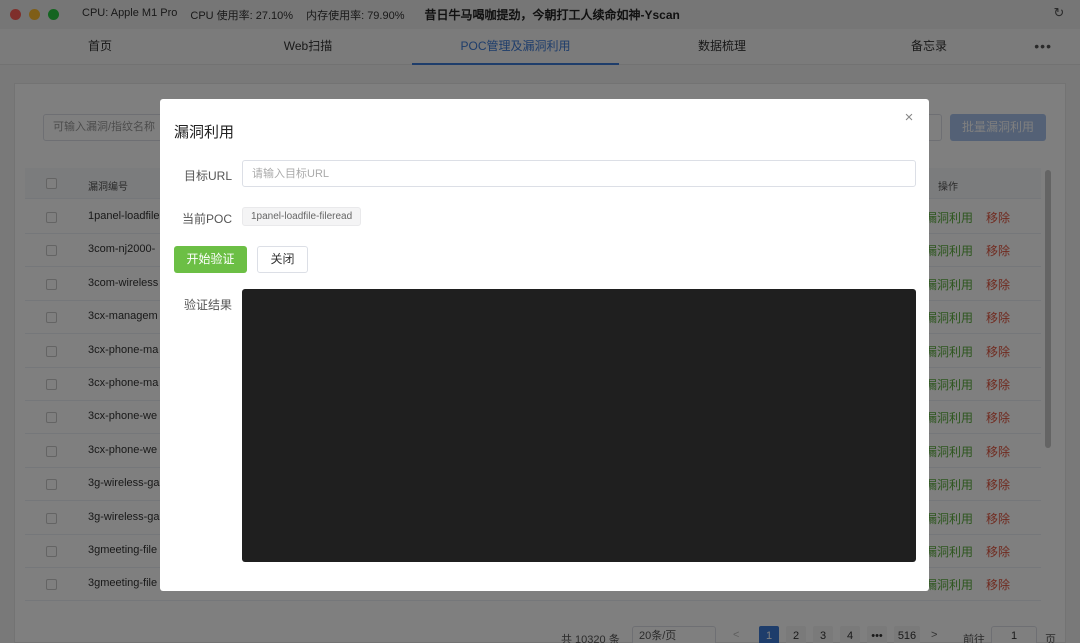  Describe the element at coordinates (282, 259) in the screenshot. I see `close-dialog-button: 关闭` at that location.